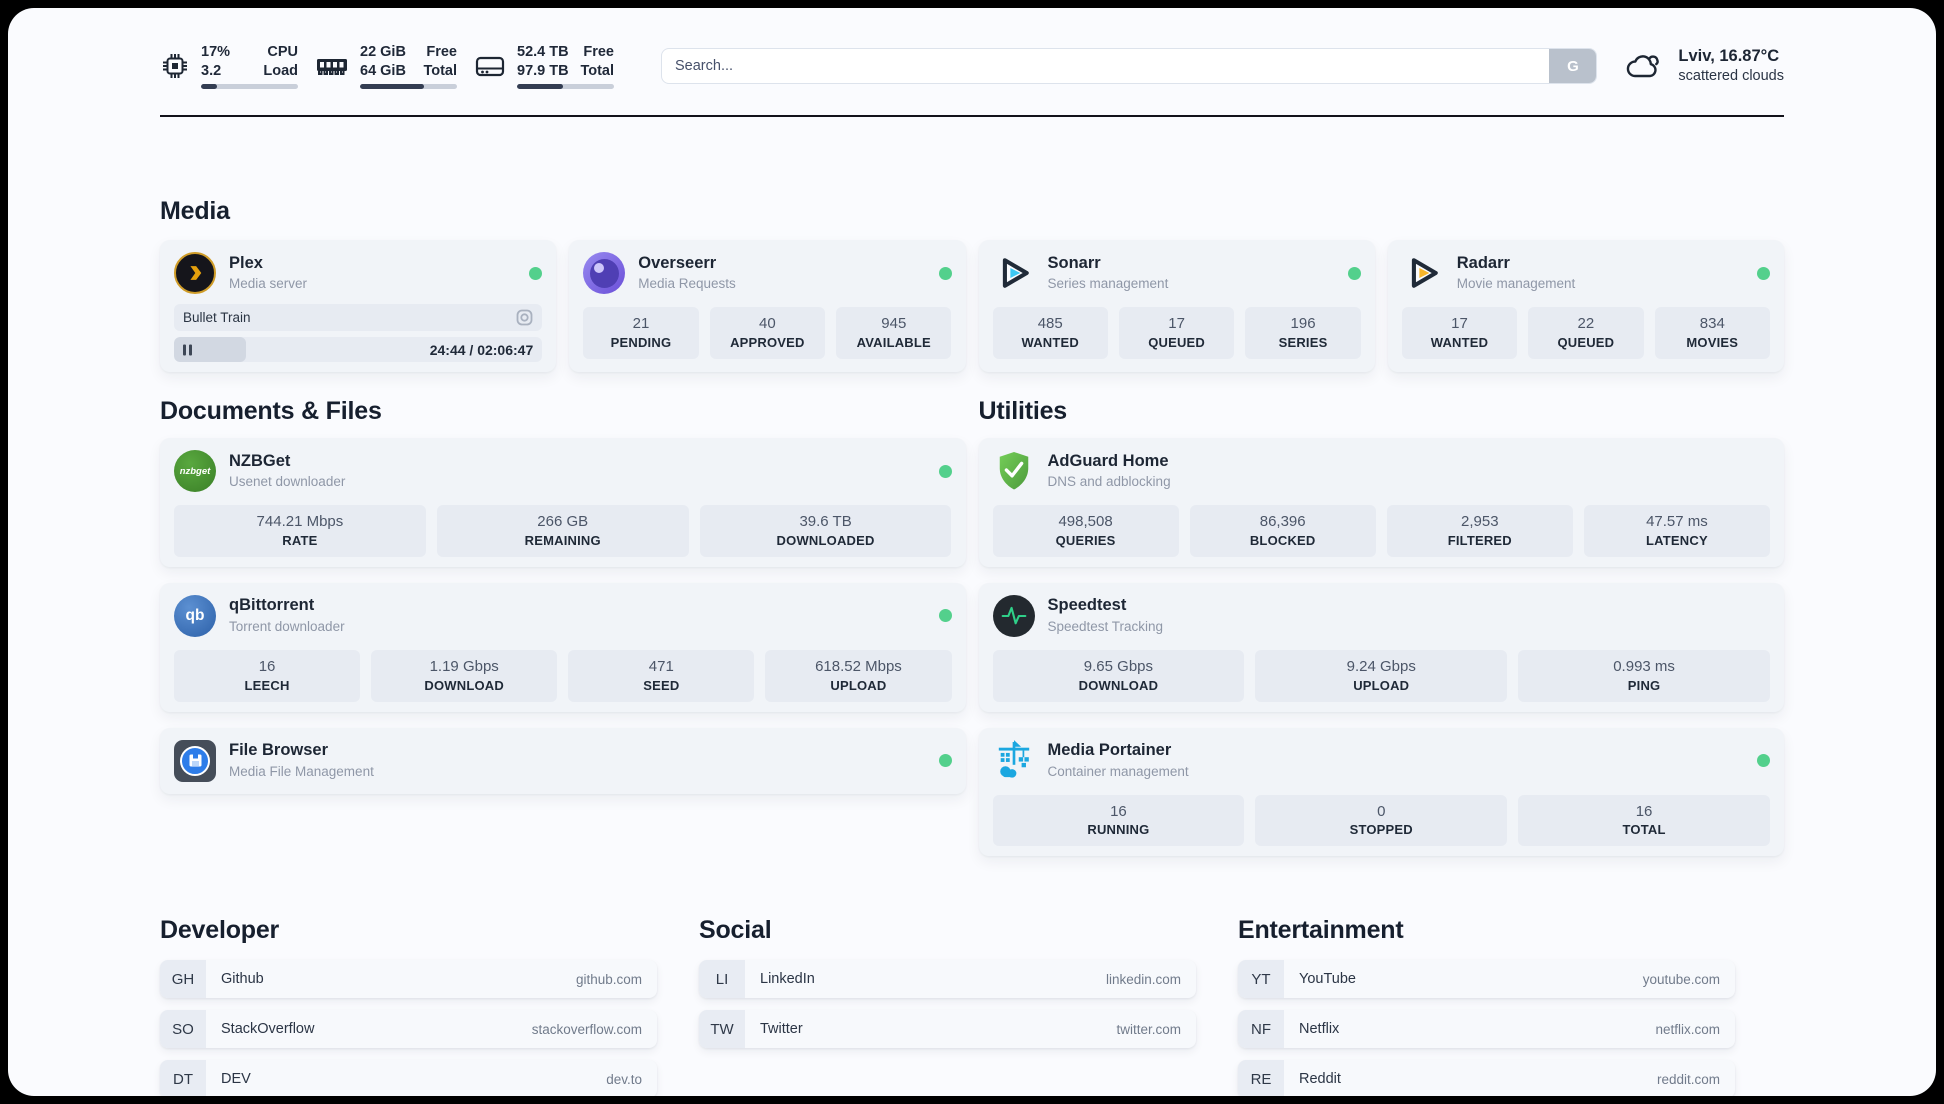 Image resolution: width=1944 pixels, height=1104 pixels. Describe the element at coordinates (661, 675) in the screenshot. I see `stat-seed: 471 SEED` at that location.